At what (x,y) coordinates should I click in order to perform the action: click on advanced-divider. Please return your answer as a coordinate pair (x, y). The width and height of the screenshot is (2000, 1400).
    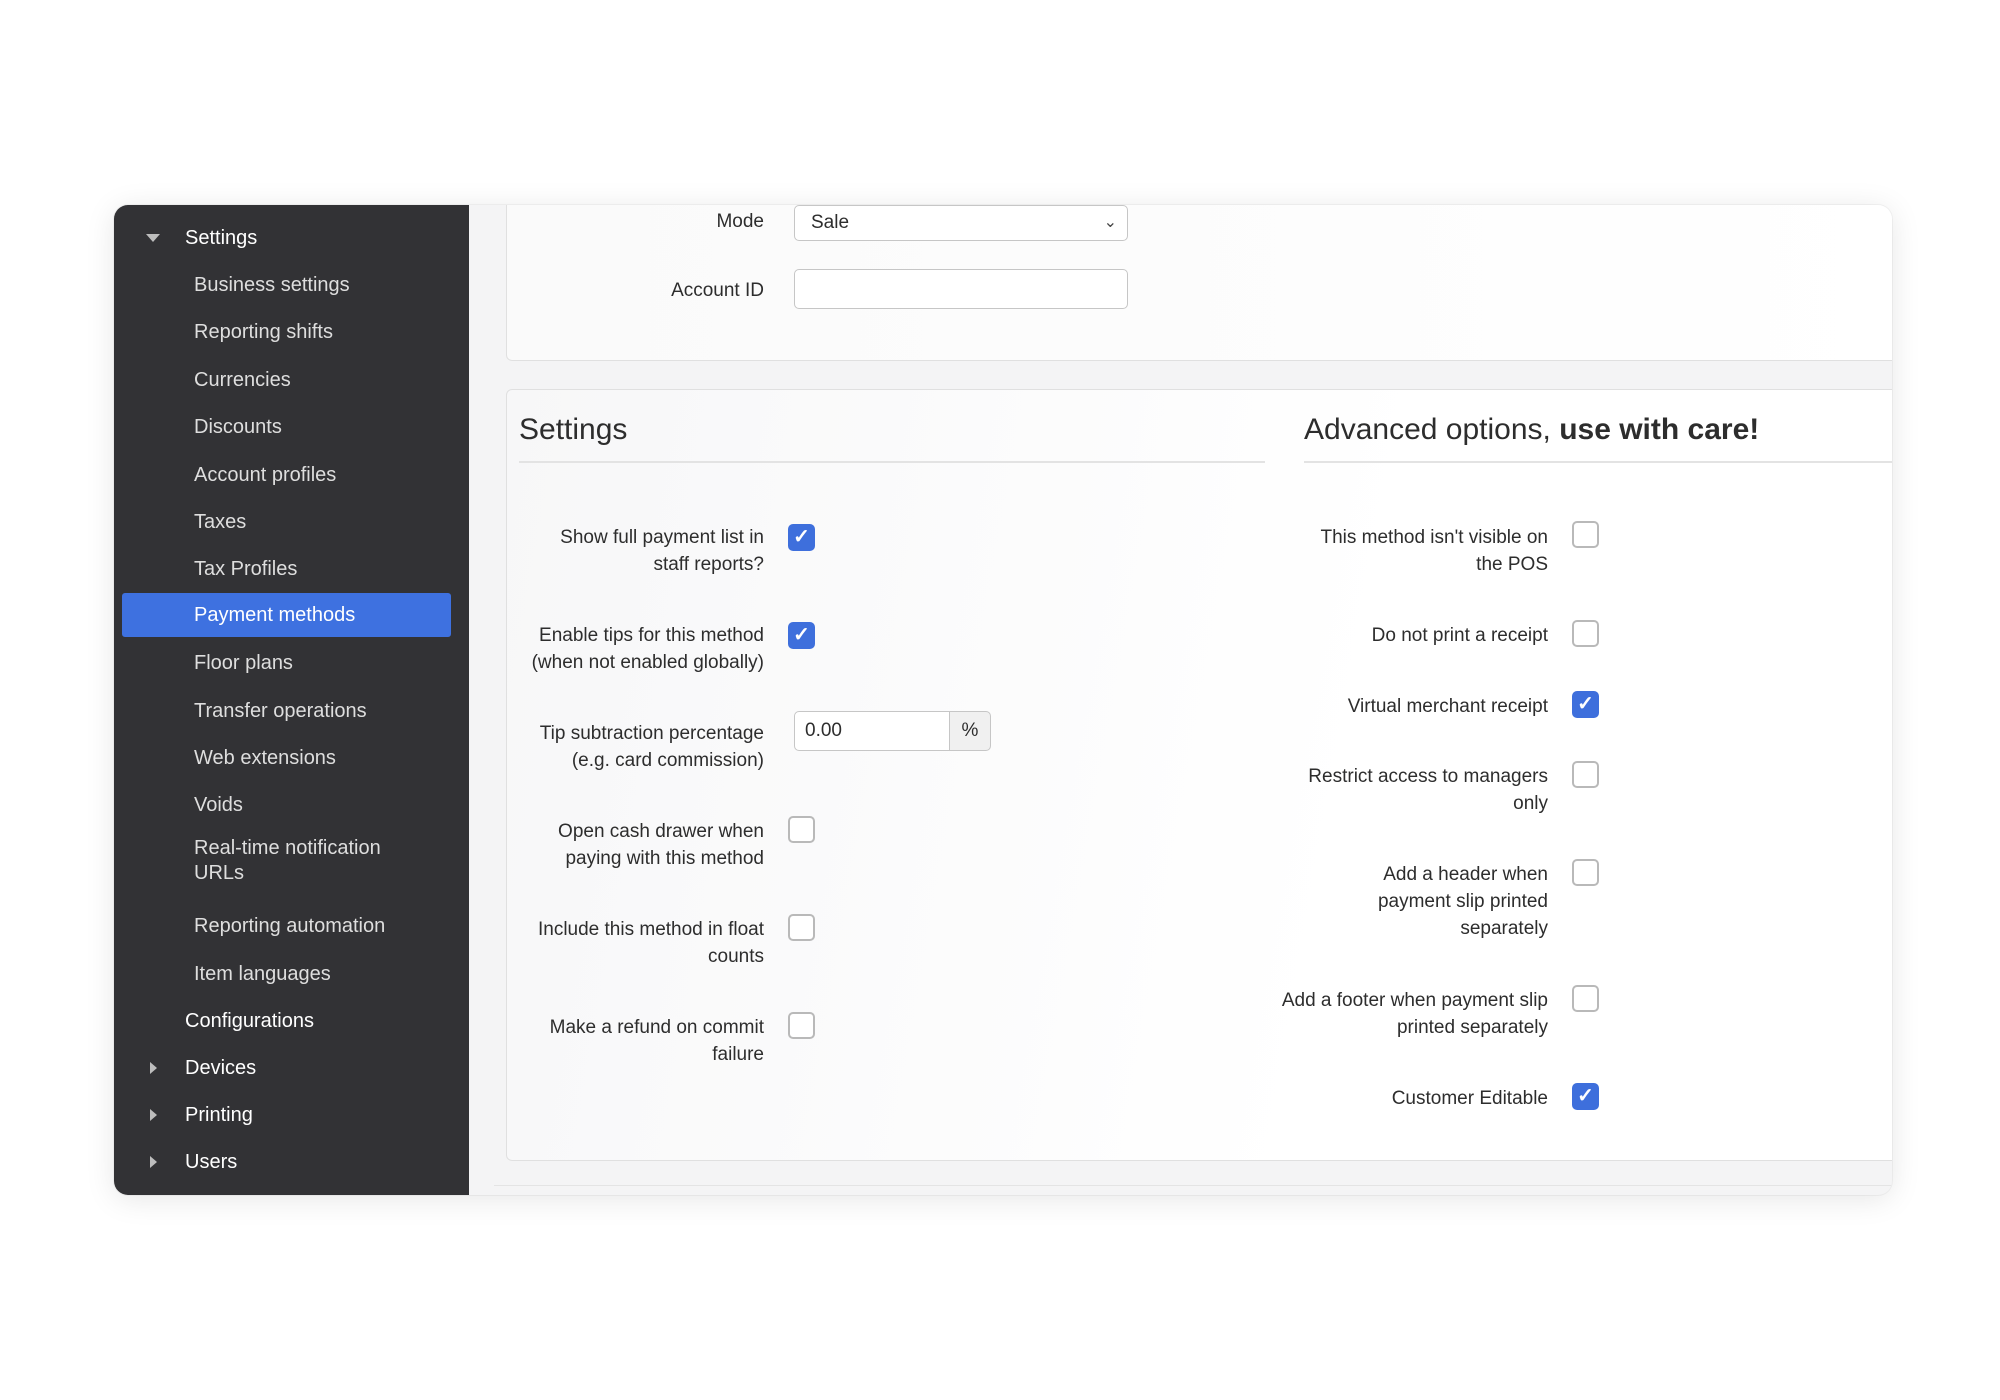
    Looking at the image, I should click on (1598, 462).